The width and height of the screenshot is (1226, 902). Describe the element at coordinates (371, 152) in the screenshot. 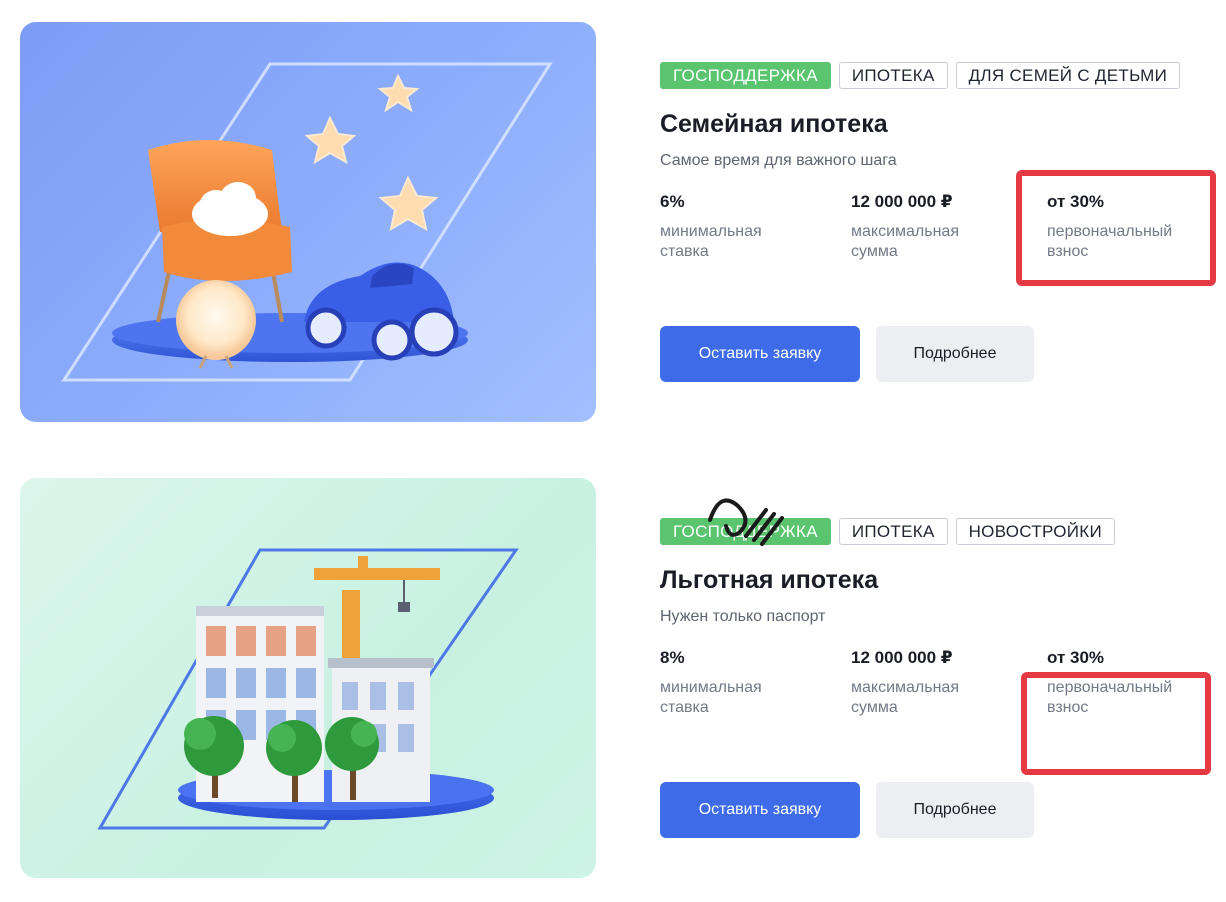

I see `star-icon` at that location.